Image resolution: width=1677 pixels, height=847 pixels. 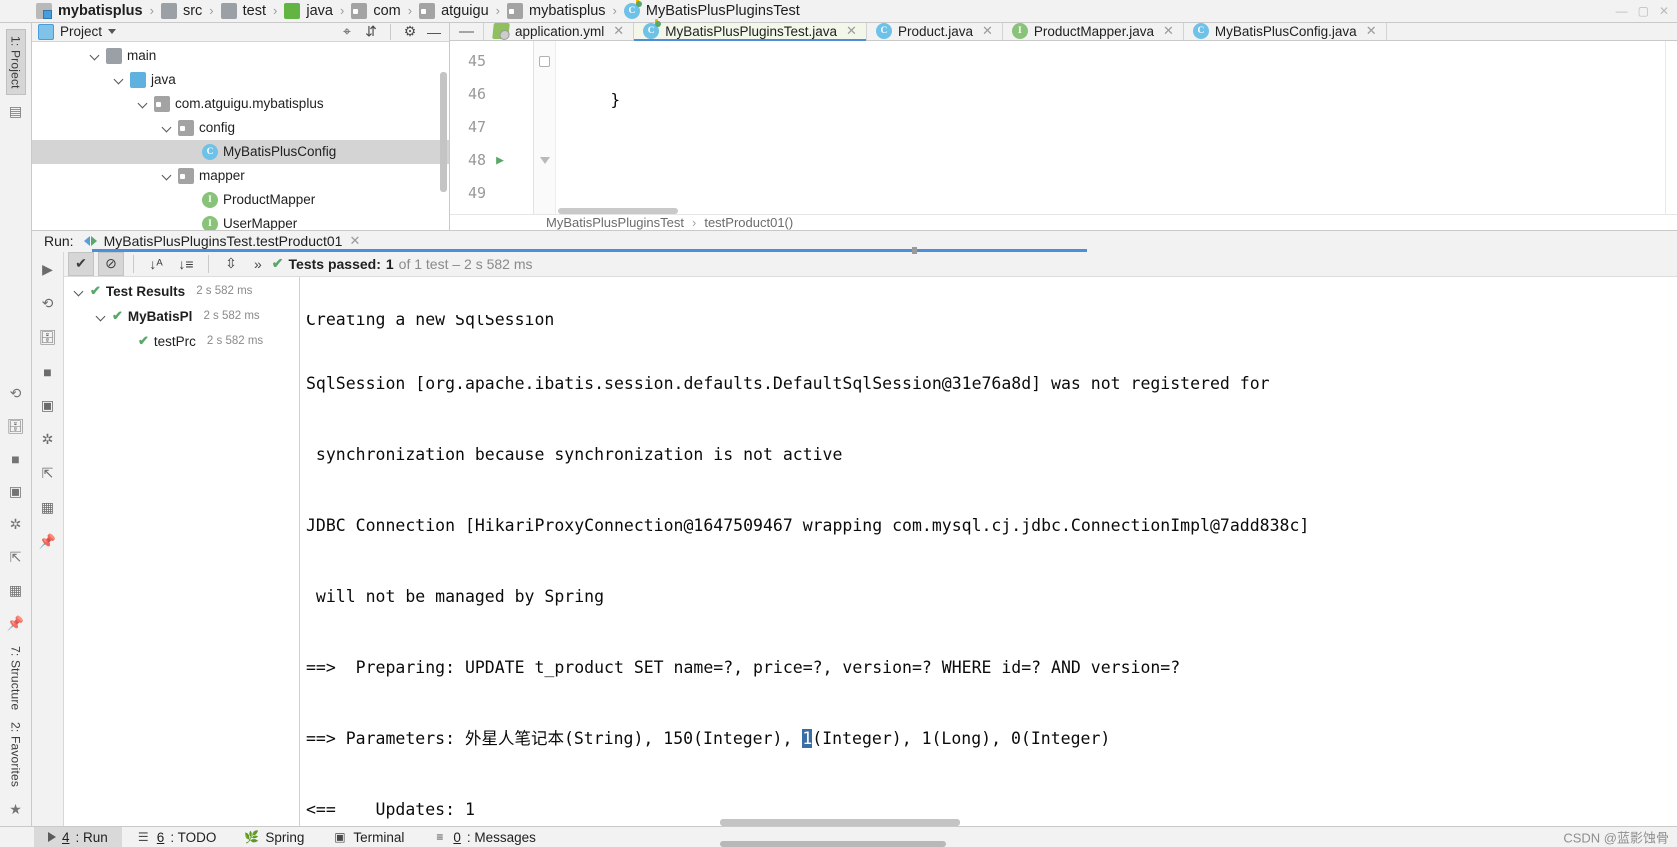 What do you see at coordinates (111, 263) in the screenshot?
I see `show-ignored-icon: ⊘` at bounding box center [111, 263].